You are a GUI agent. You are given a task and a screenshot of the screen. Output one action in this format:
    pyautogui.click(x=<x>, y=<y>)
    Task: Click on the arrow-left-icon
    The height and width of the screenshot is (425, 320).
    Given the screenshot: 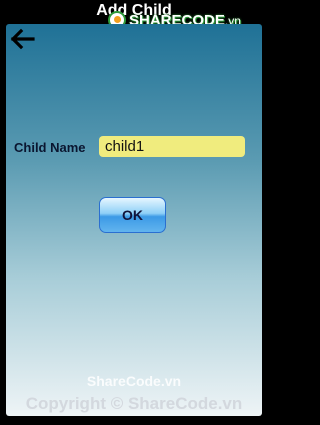 What is the action you would take?
    pyautogui.click(x=22, y=39)
    